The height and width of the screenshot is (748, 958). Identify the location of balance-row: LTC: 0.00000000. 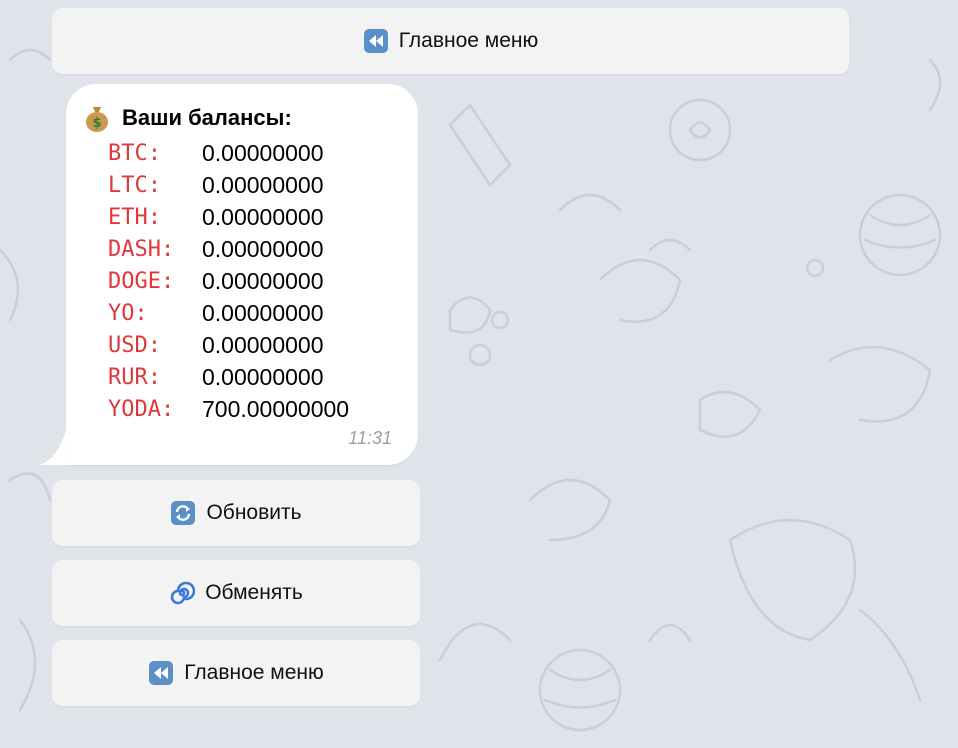
(228, 185).